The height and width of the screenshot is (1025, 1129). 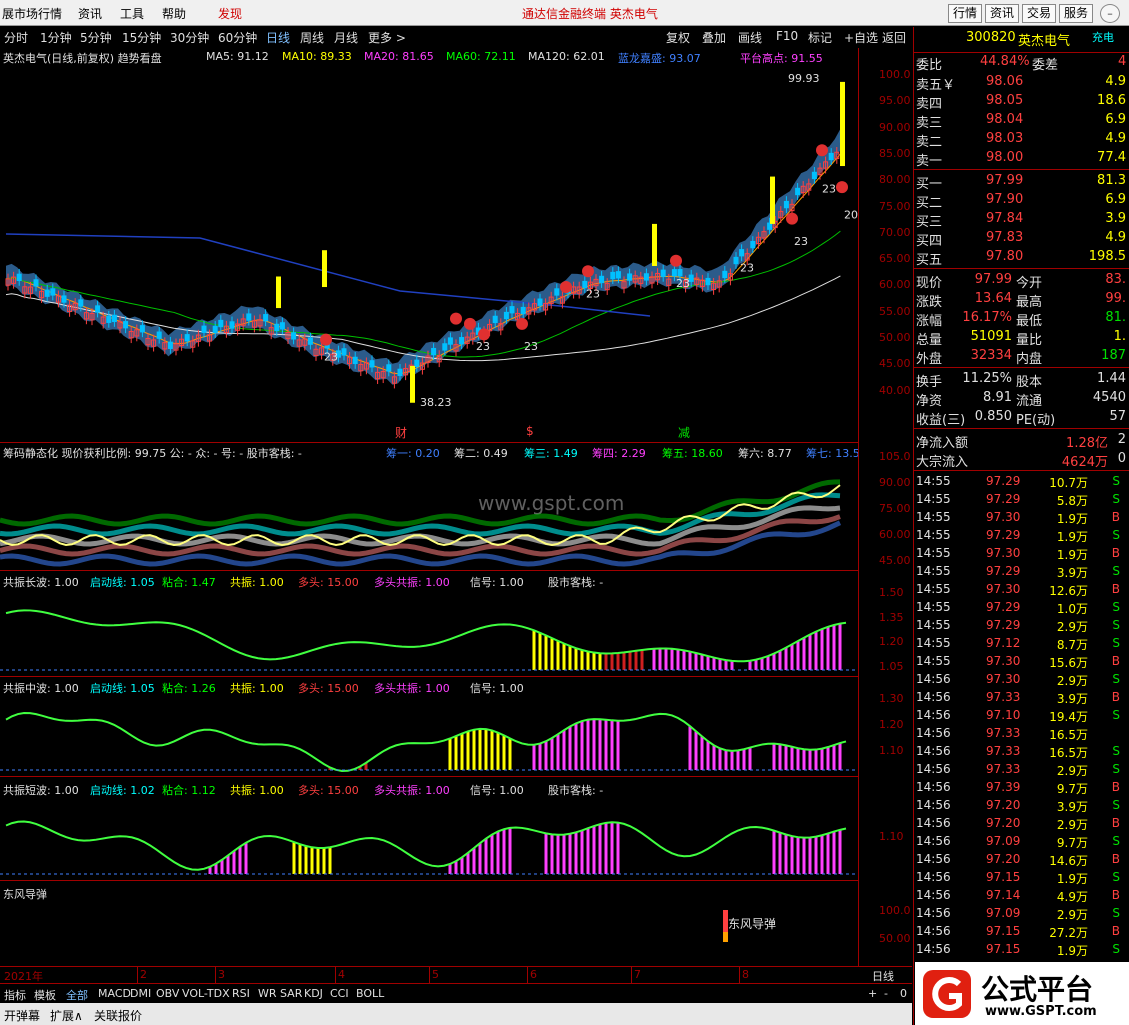 I want to click on toolbar-mark: 标记, so click(x=820, y=37).